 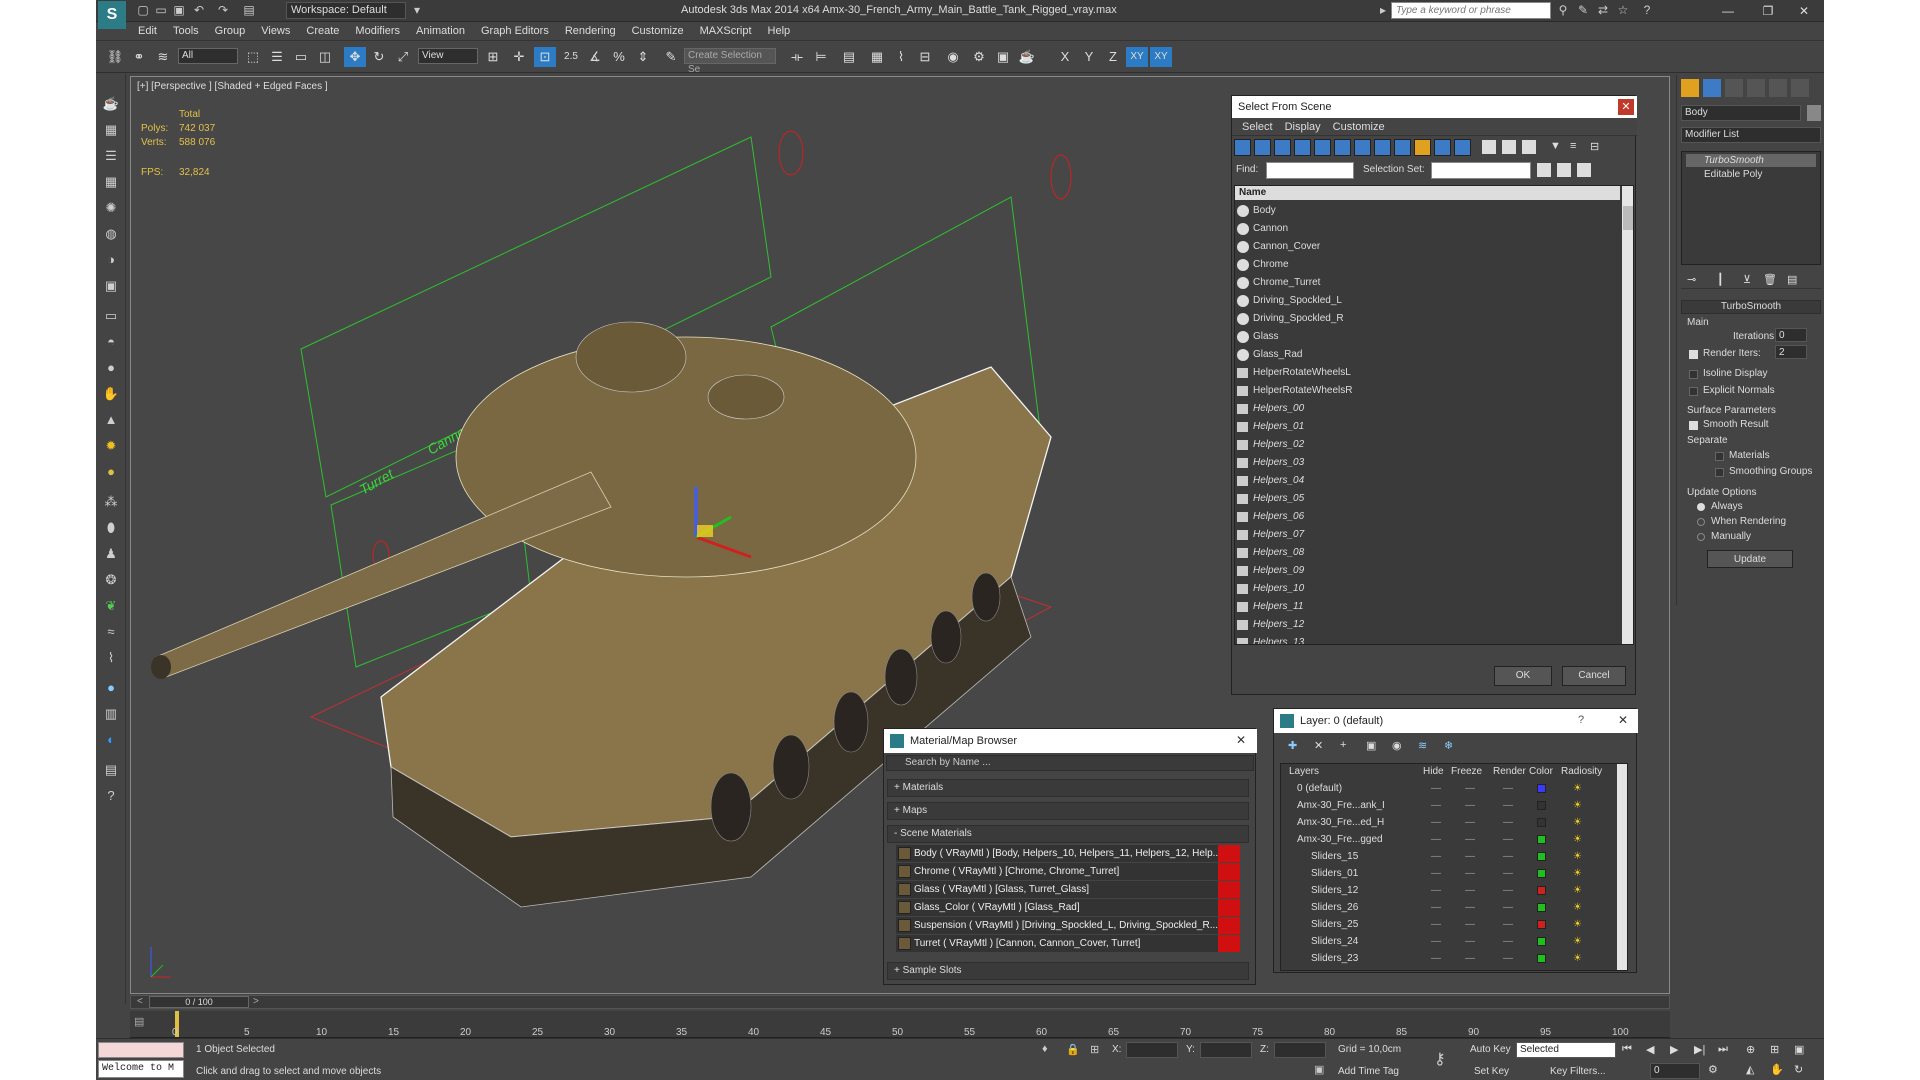 What do you see at coordinates (1804, 11) in the screenshot?
I see `close-window-button: ✕` at bounding box center [1804, 11].